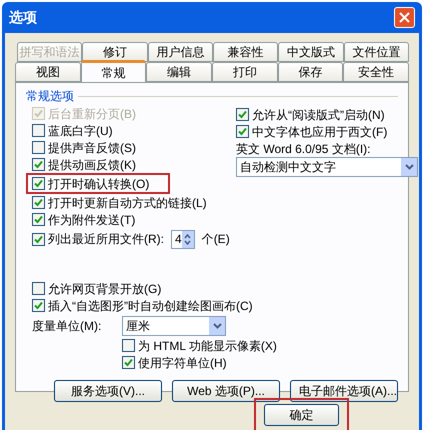  Describe the element at coordinates (92, 114) in the screenshot. I see `checkbox-label: 后台重新分页(B)` at that location.